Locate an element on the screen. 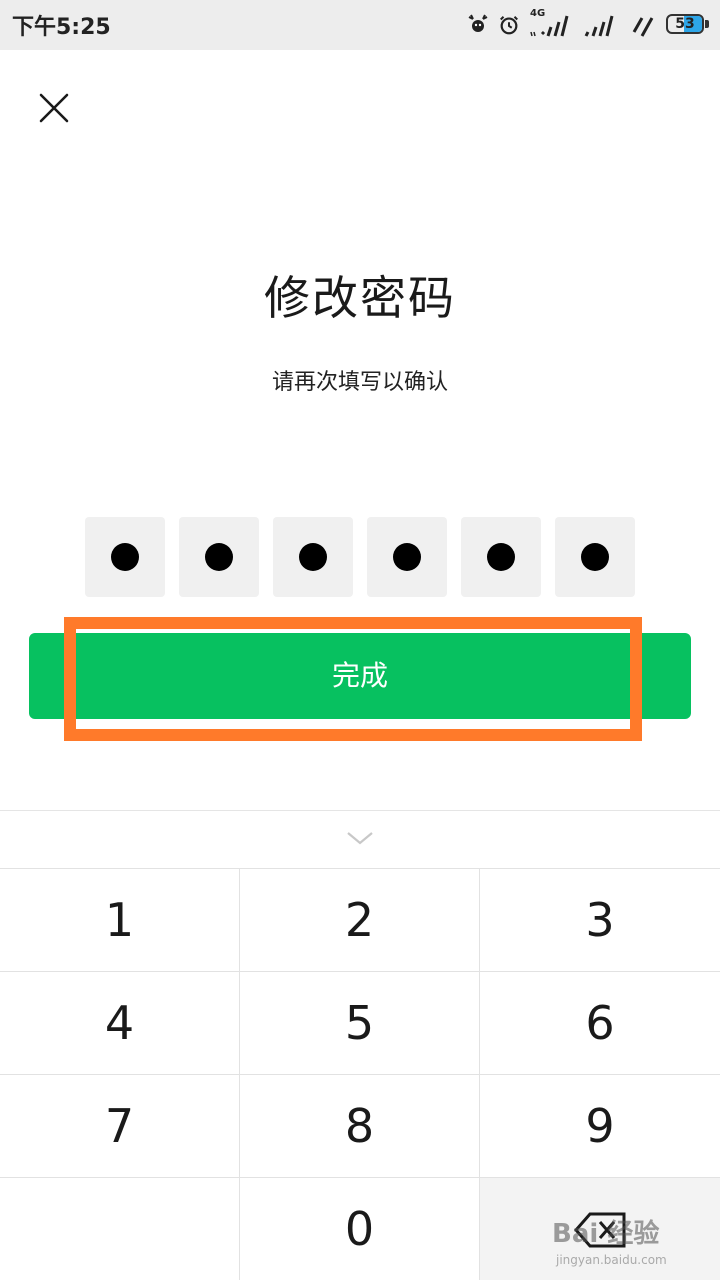 Image resolution: width=720 pixels, height=1280 pixels. key-5: 5 is located at coordinates (360, 1023).